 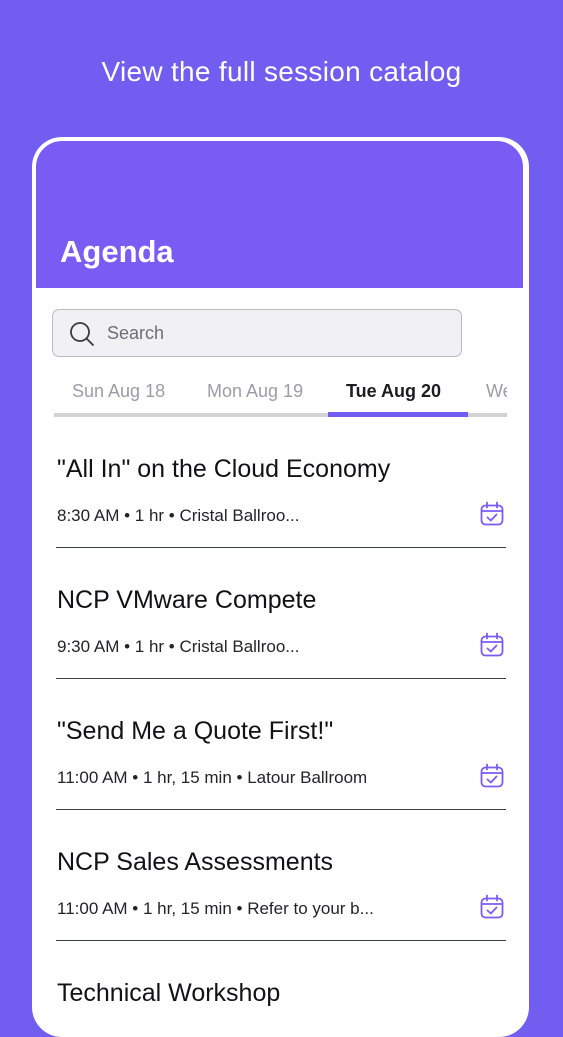 I want to click on search-icon, so click(x=82, y=334).